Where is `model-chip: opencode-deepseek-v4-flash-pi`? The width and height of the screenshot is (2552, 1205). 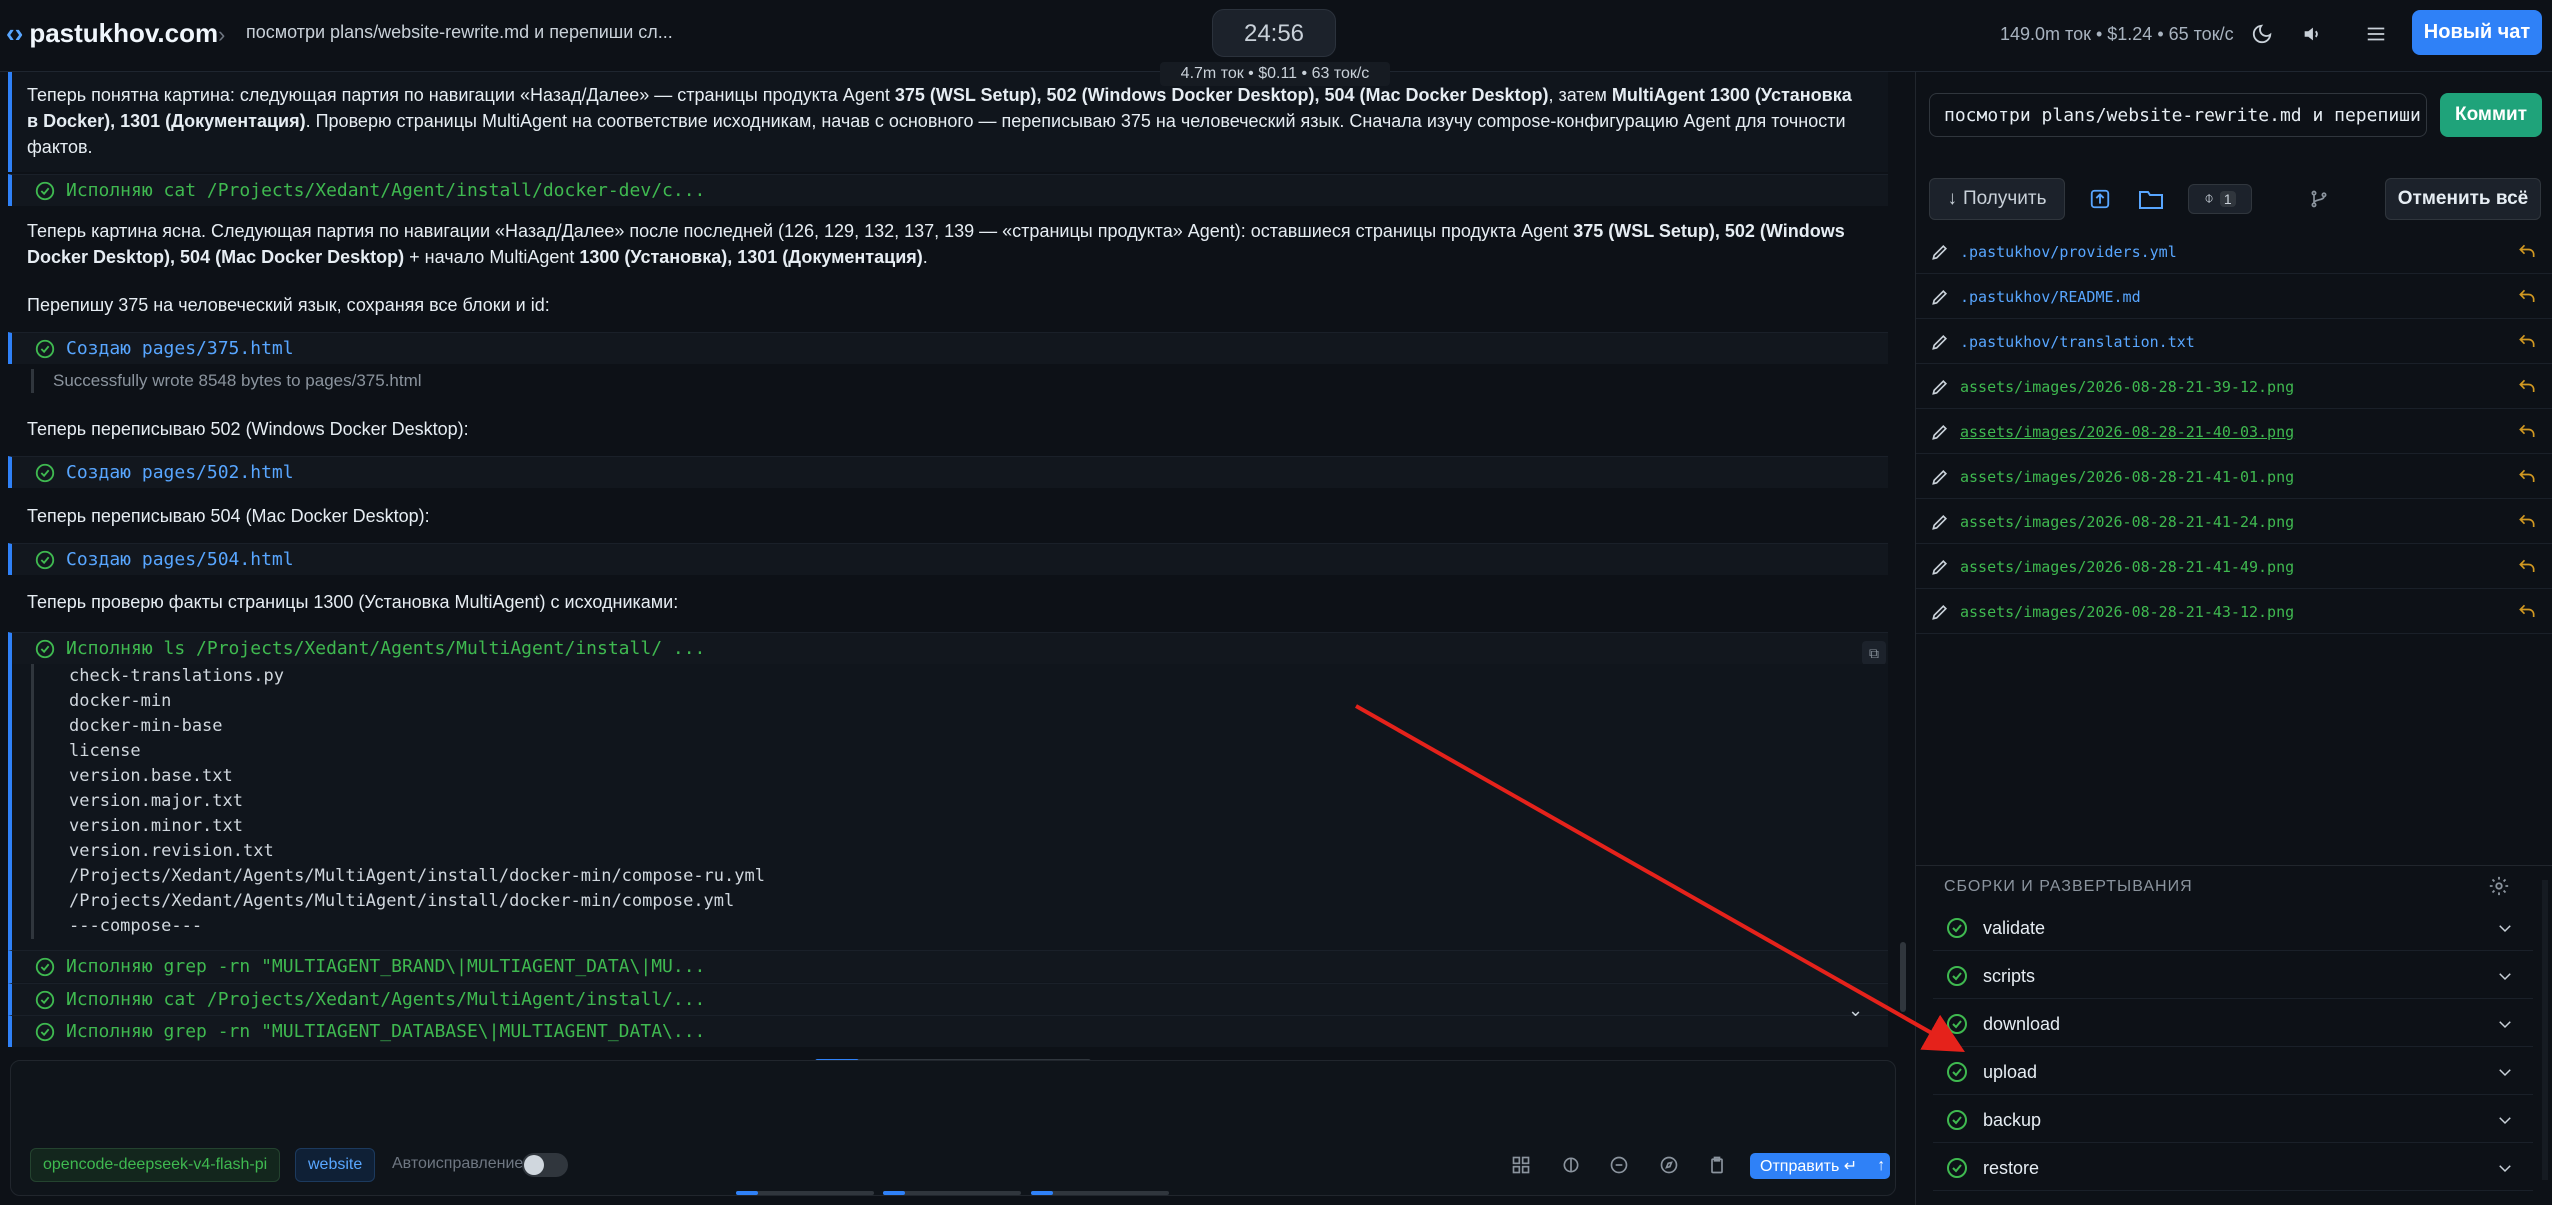 model-chip: opencode-deepseek-v4-flash-pi is located at coordinates (155, 1165).